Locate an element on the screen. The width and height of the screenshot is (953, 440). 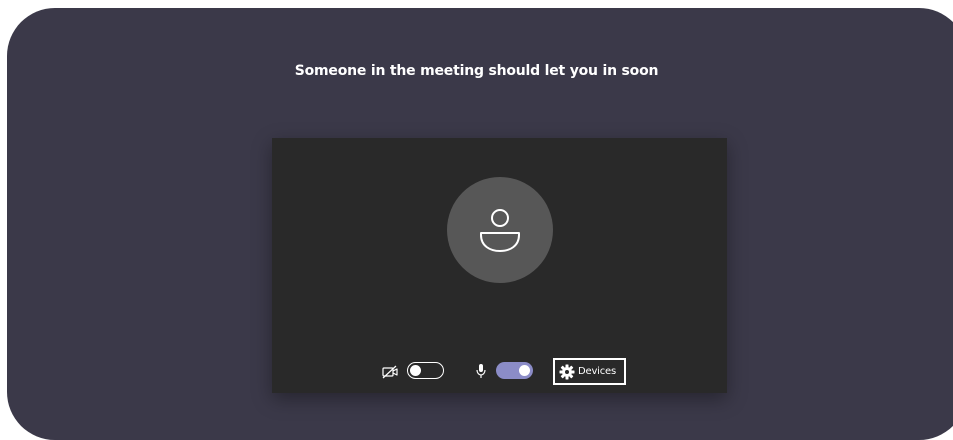
microphone-toggle-knob is located at coordinates (524, 370).